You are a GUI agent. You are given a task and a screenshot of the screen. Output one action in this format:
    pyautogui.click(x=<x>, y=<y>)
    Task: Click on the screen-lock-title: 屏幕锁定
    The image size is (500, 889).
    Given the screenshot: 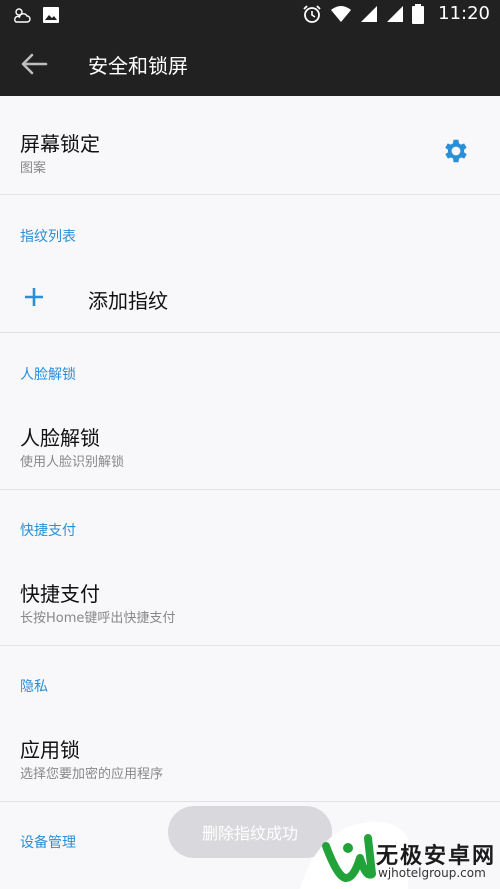 What is the action you would take?
    pyautogui.click(x=60, y=144)
    